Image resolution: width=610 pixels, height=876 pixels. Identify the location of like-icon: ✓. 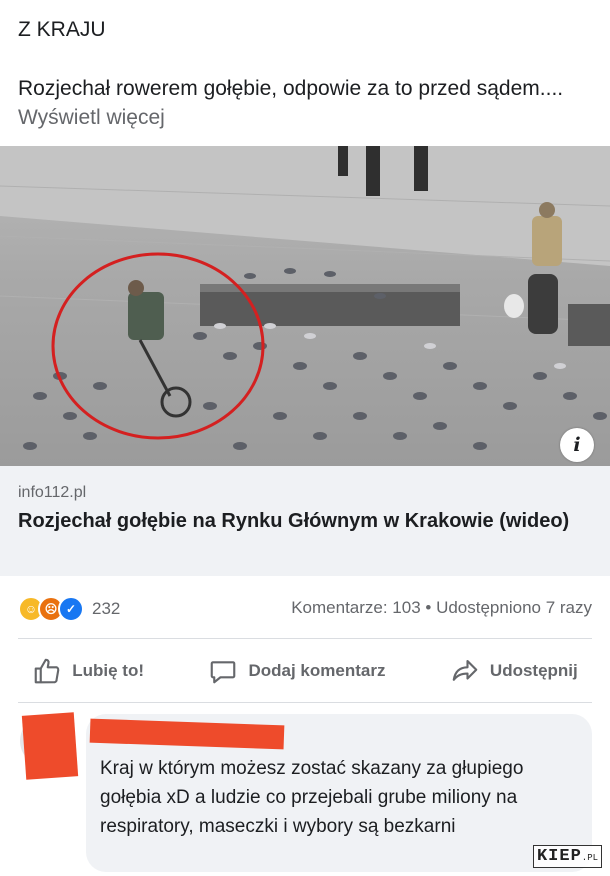
(71, 609).